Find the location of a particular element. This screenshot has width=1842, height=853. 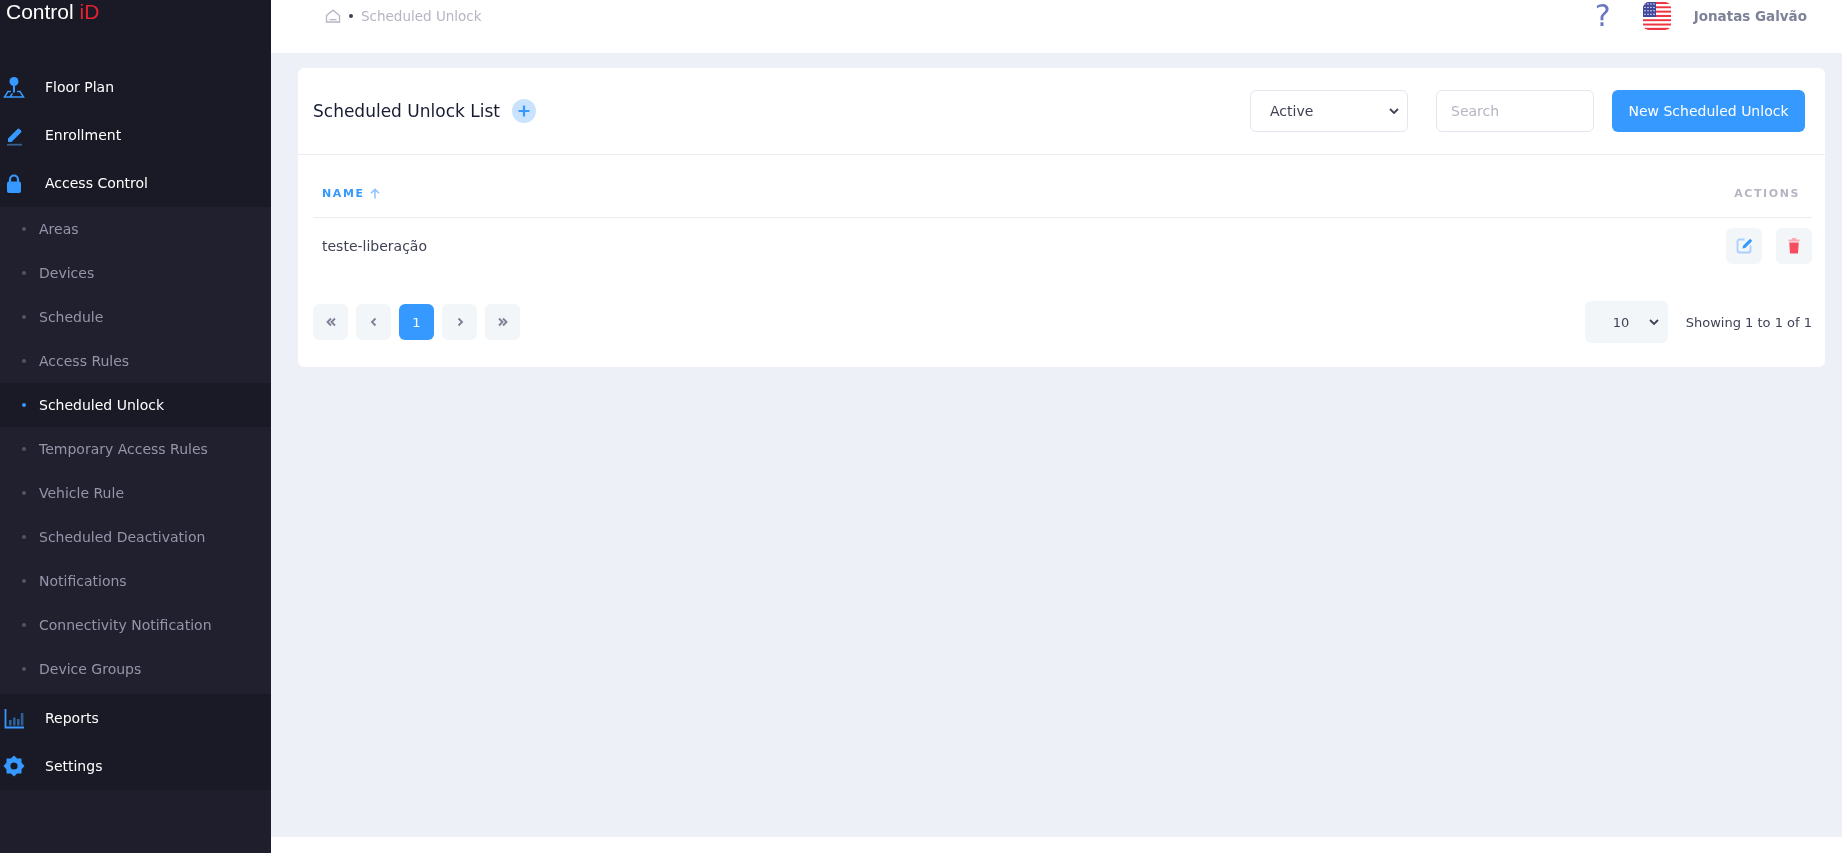

submenu-item: Schedule is located at coordinates (135, 317).